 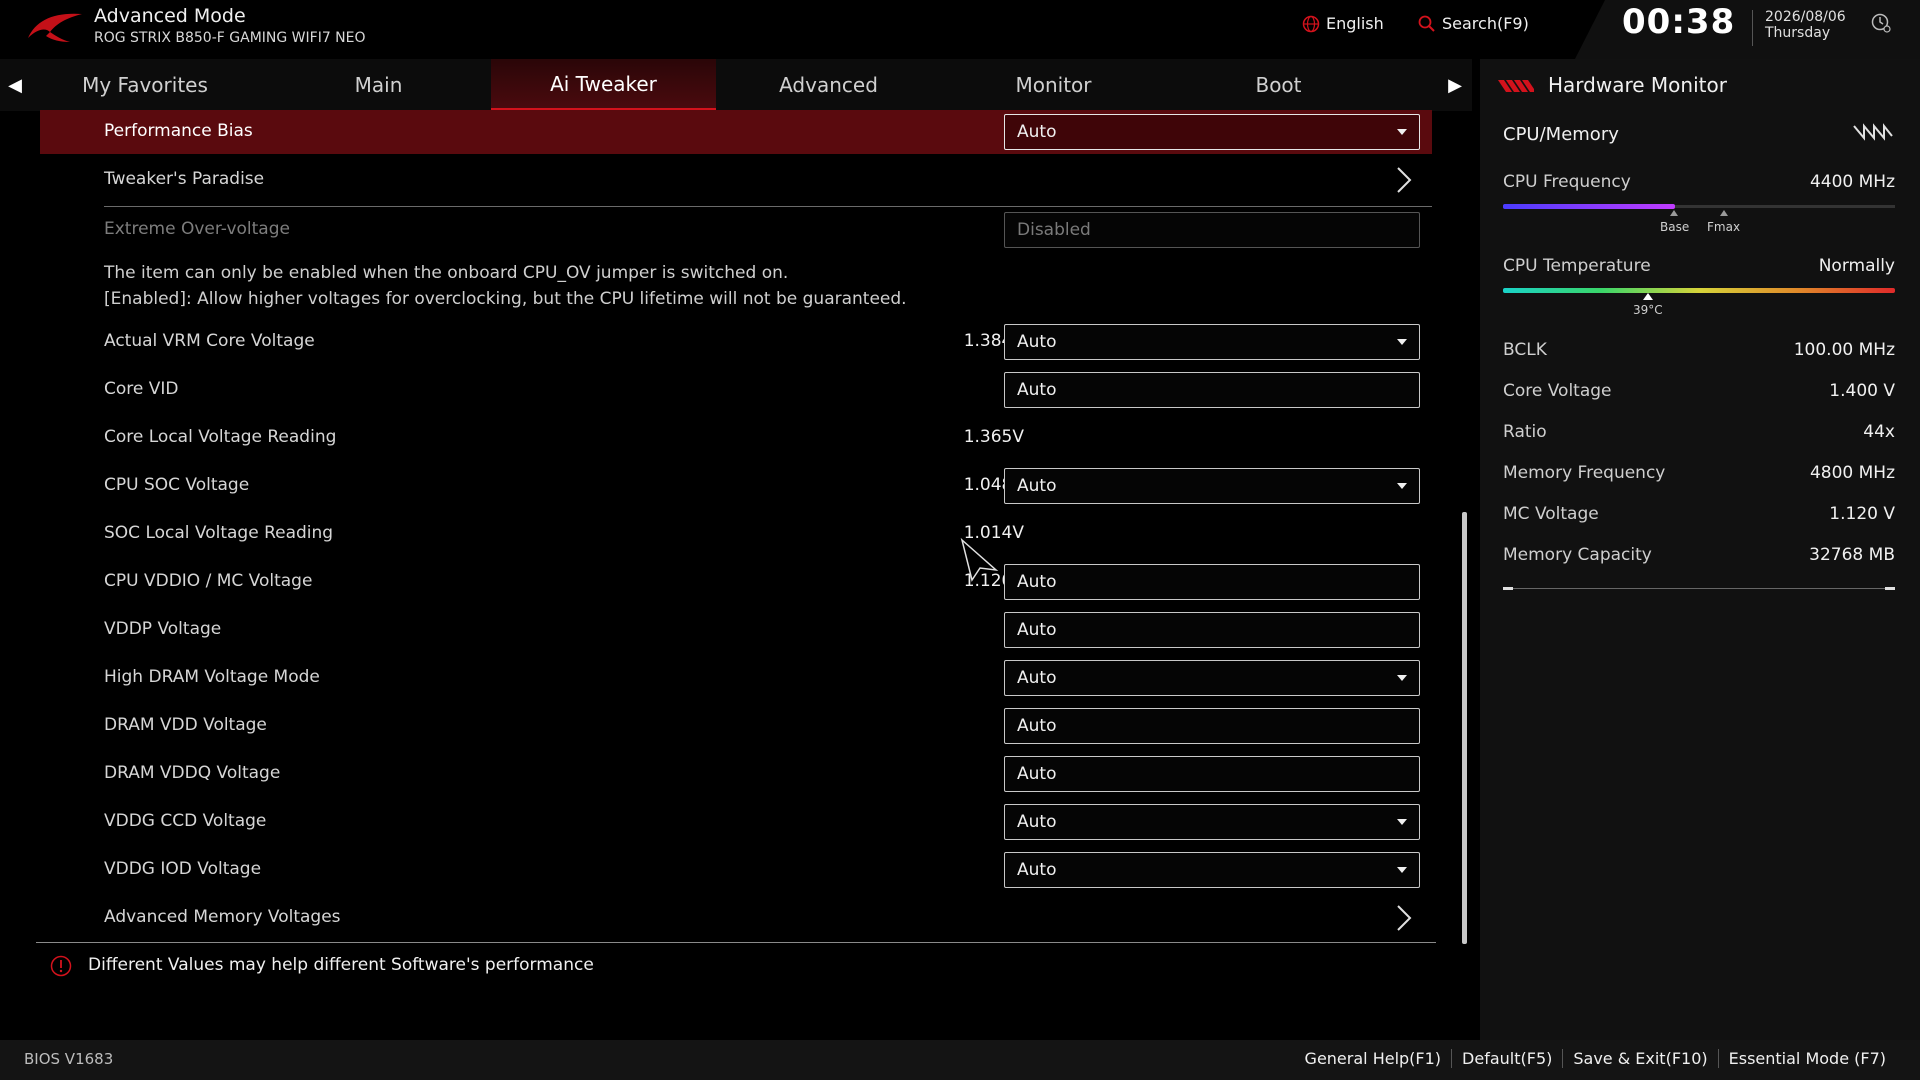 I want to click on clock-date: 2026/08/06 Thursday, so click(x=1805, y=25).